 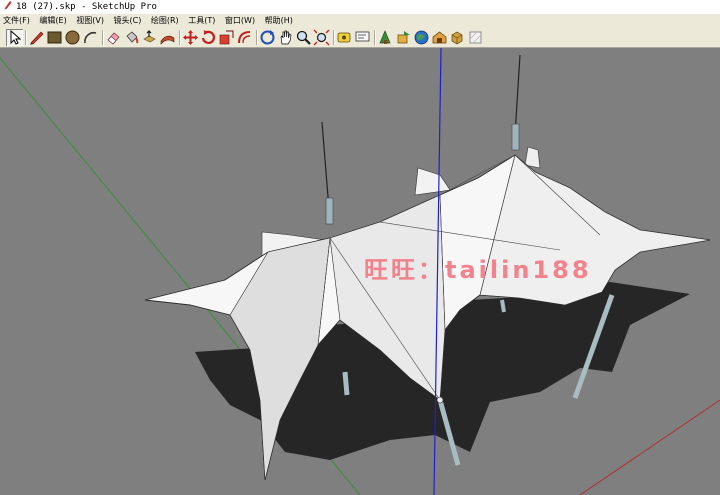 What do you see at coordinates (421, 37) in the screenshot?
I see `geo-location-icon` at bounding box center [421, 37].